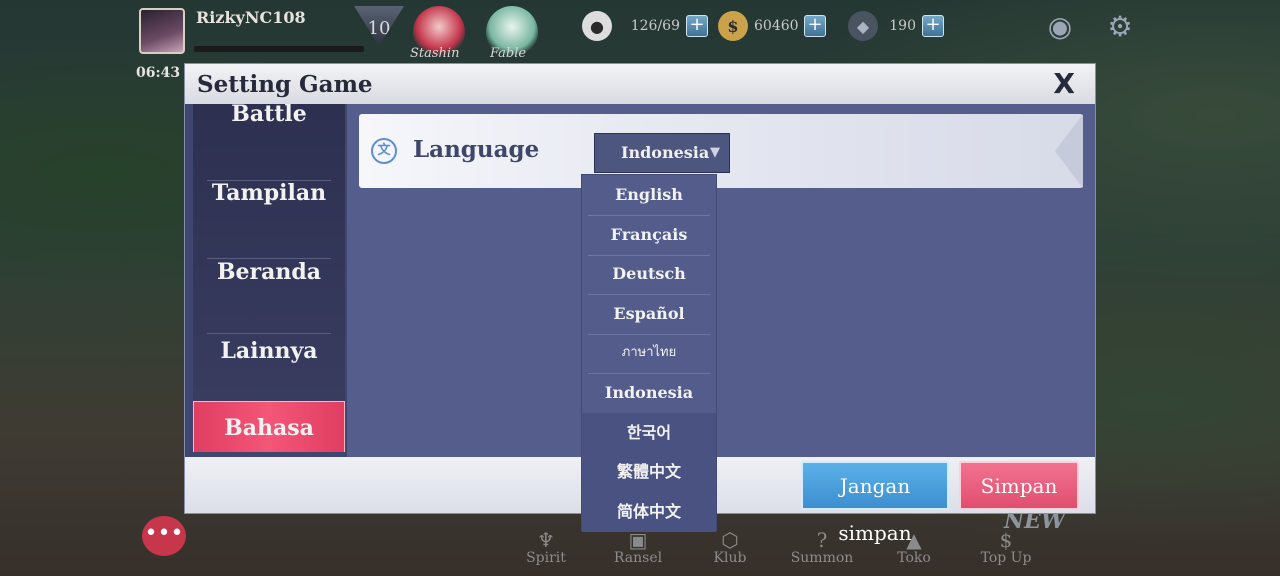 This screenshot has width=1280, height=576. I want to click on crystal-value: 190, so click(902, 26).